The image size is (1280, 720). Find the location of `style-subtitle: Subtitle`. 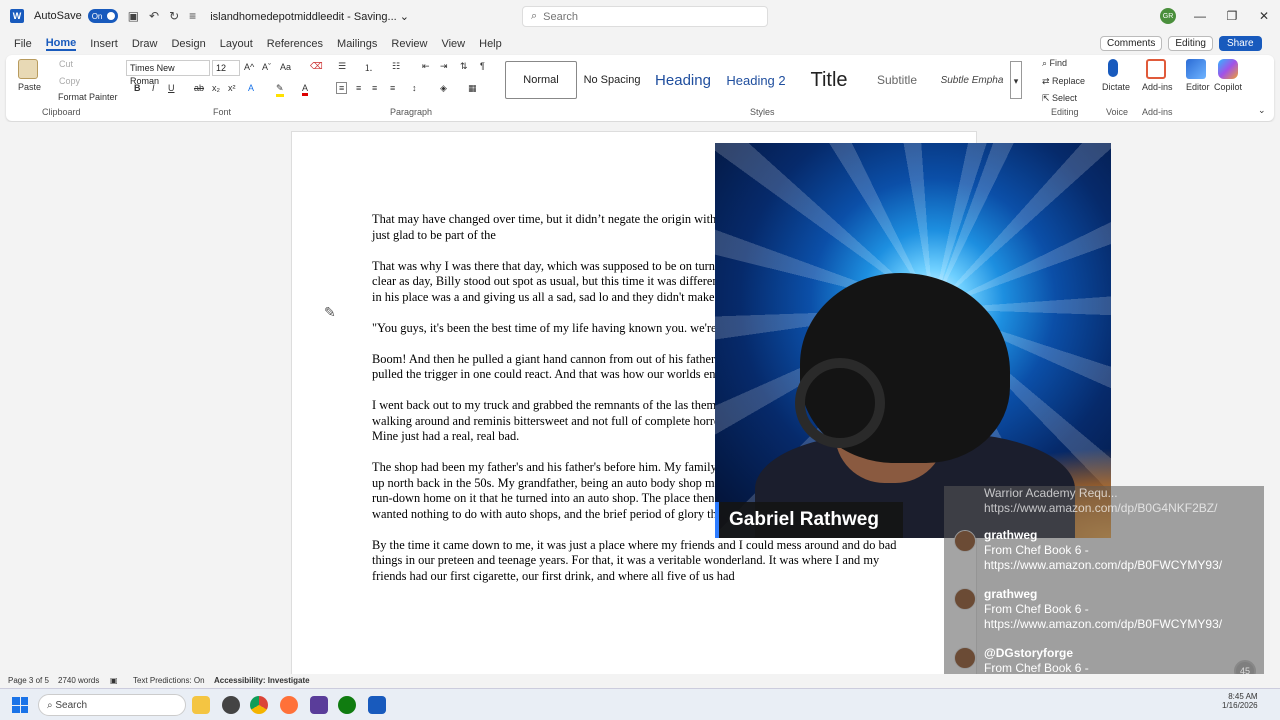

style-subtitle: Subtitle is located at coordinates (897, 80).